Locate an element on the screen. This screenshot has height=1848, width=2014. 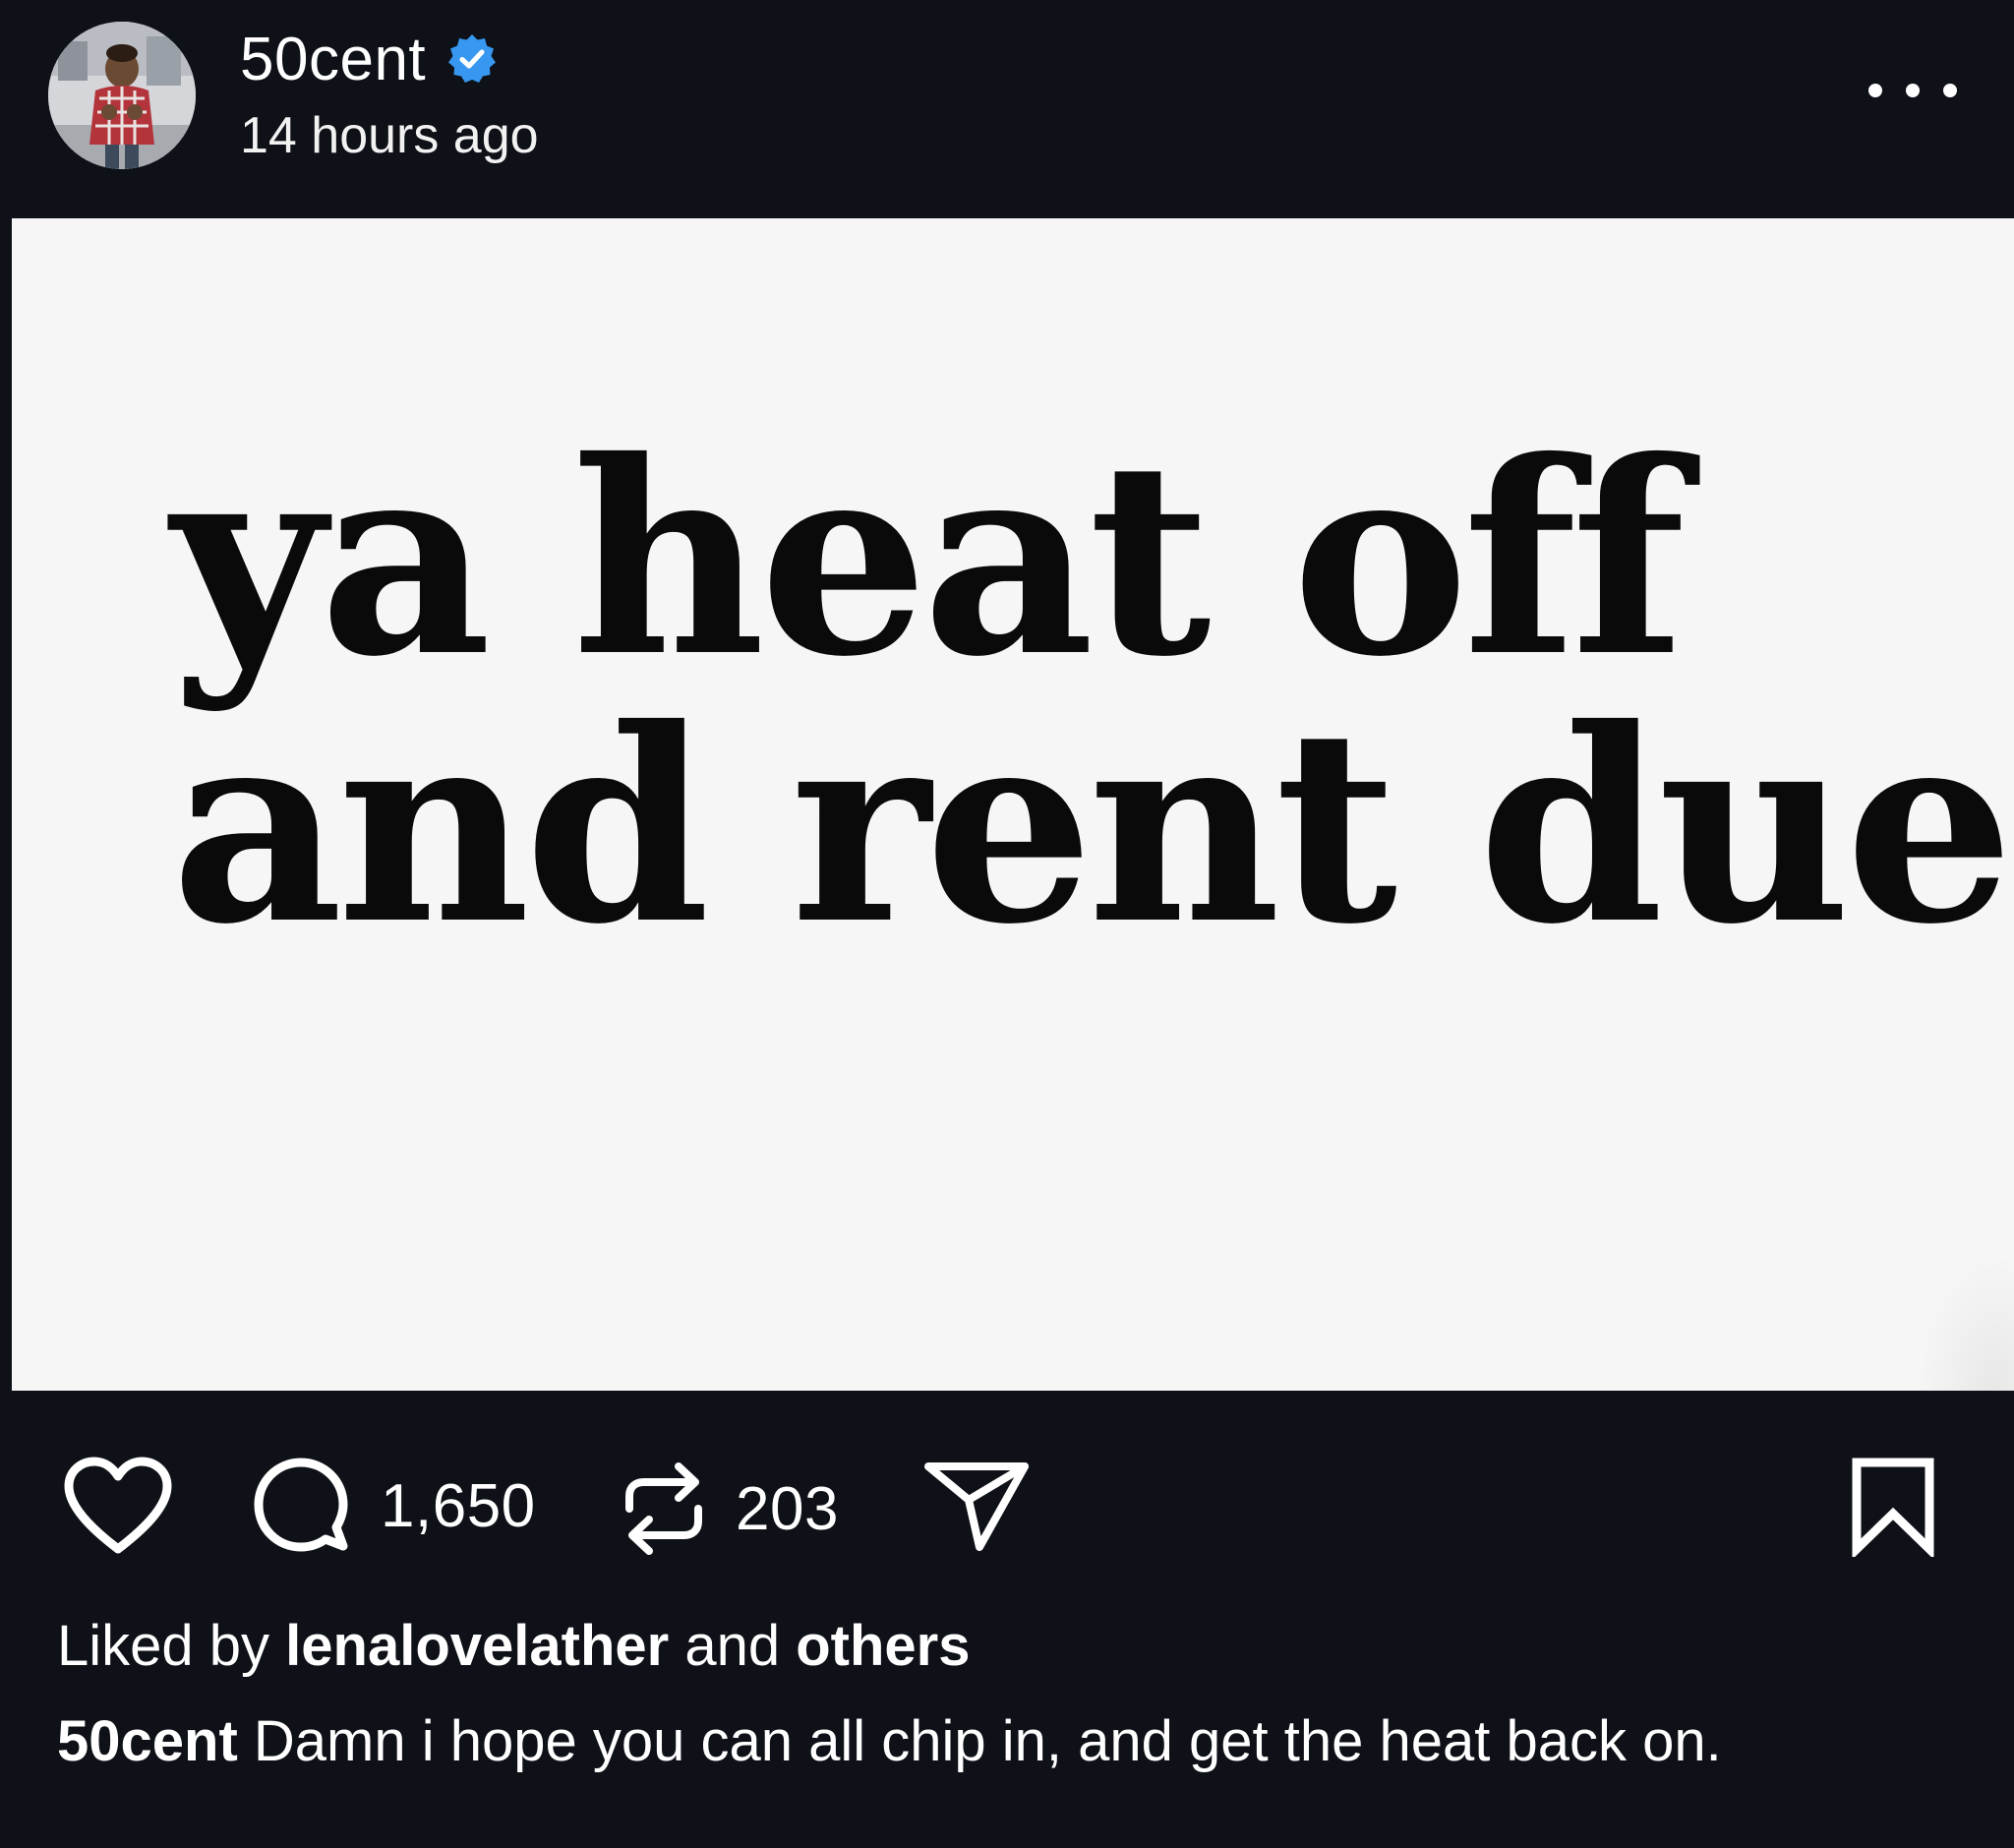
comment-count: 1,650 is located at coordinates (458, 1505).